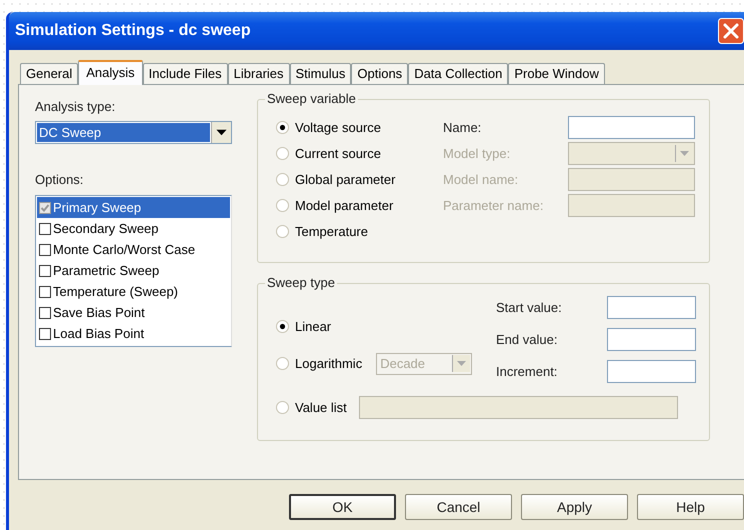 This screenshot has height=530, width=744. Describe the element at coordinates (631, 153) in the screenshot. I see `model-type-dropdown` at that location.